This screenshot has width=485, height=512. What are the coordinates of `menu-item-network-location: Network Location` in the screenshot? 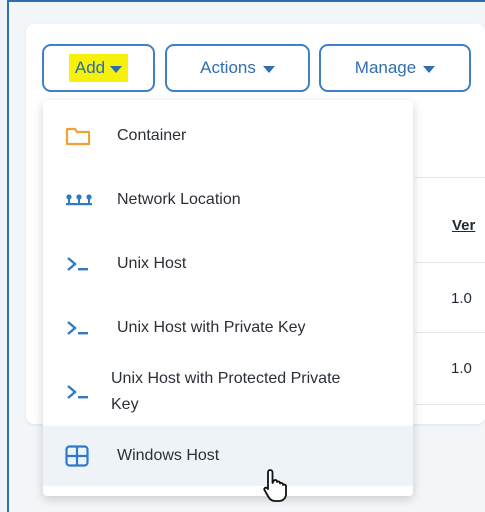 It's located at (228, 200).